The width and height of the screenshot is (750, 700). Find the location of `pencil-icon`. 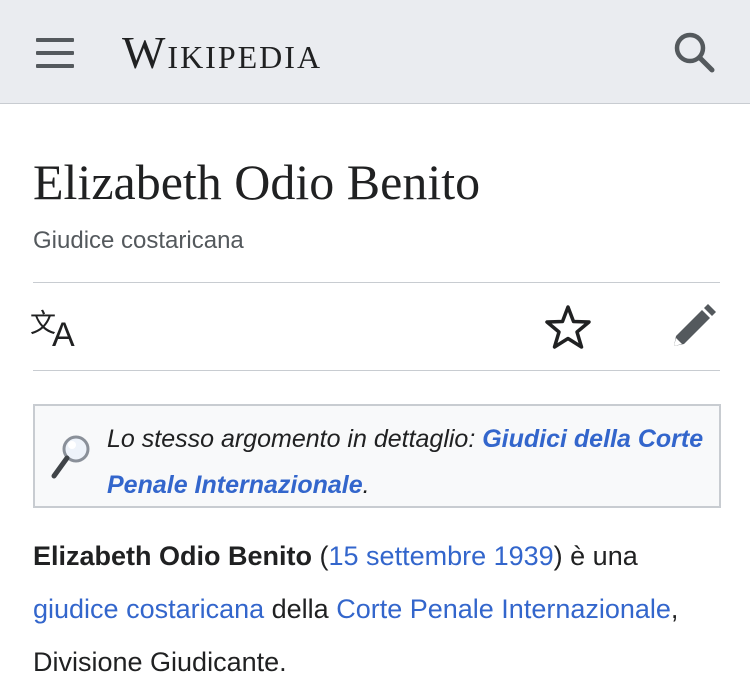

pencil-icon is located at coordinates (692, 328).